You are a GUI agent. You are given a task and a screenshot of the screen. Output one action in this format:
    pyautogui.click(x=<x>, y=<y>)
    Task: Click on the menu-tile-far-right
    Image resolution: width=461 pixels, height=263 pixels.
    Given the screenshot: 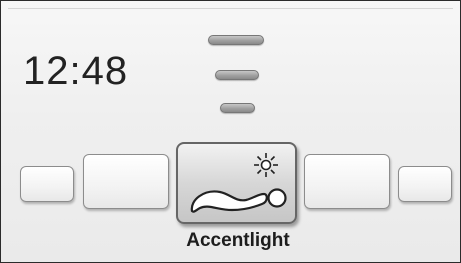 What is the action you would take?
    pyautogui.click(x=425, y=184)
    